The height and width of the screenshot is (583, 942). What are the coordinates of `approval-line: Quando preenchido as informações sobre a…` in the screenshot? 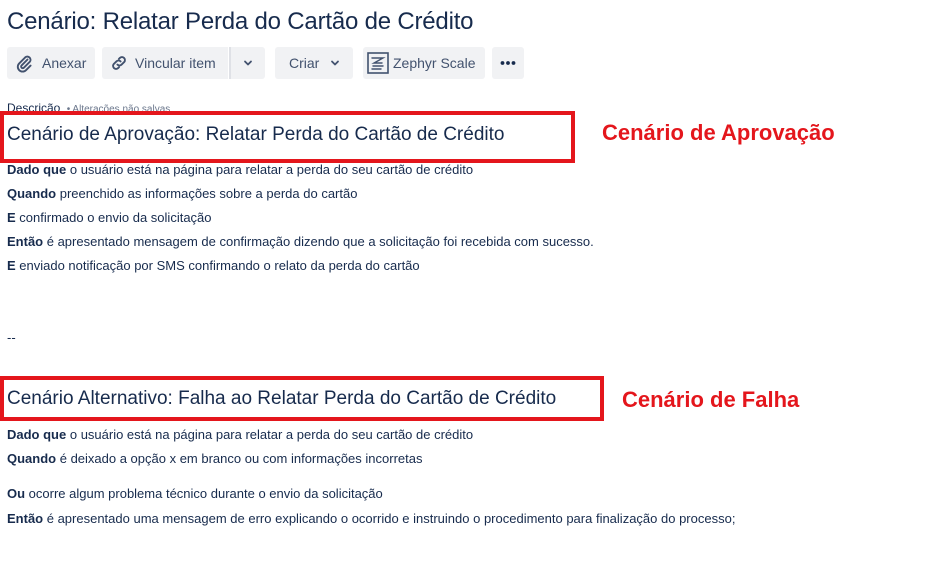 It's located at (182, 193).